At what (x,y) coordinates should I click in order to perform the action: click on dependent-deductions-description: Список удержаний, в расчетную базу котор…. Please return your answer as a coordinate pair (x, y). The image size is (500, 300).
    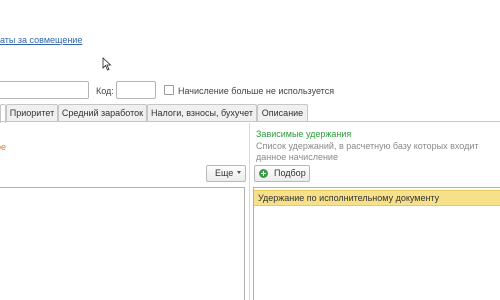
    Looking at the image, I should click on (367, 151).